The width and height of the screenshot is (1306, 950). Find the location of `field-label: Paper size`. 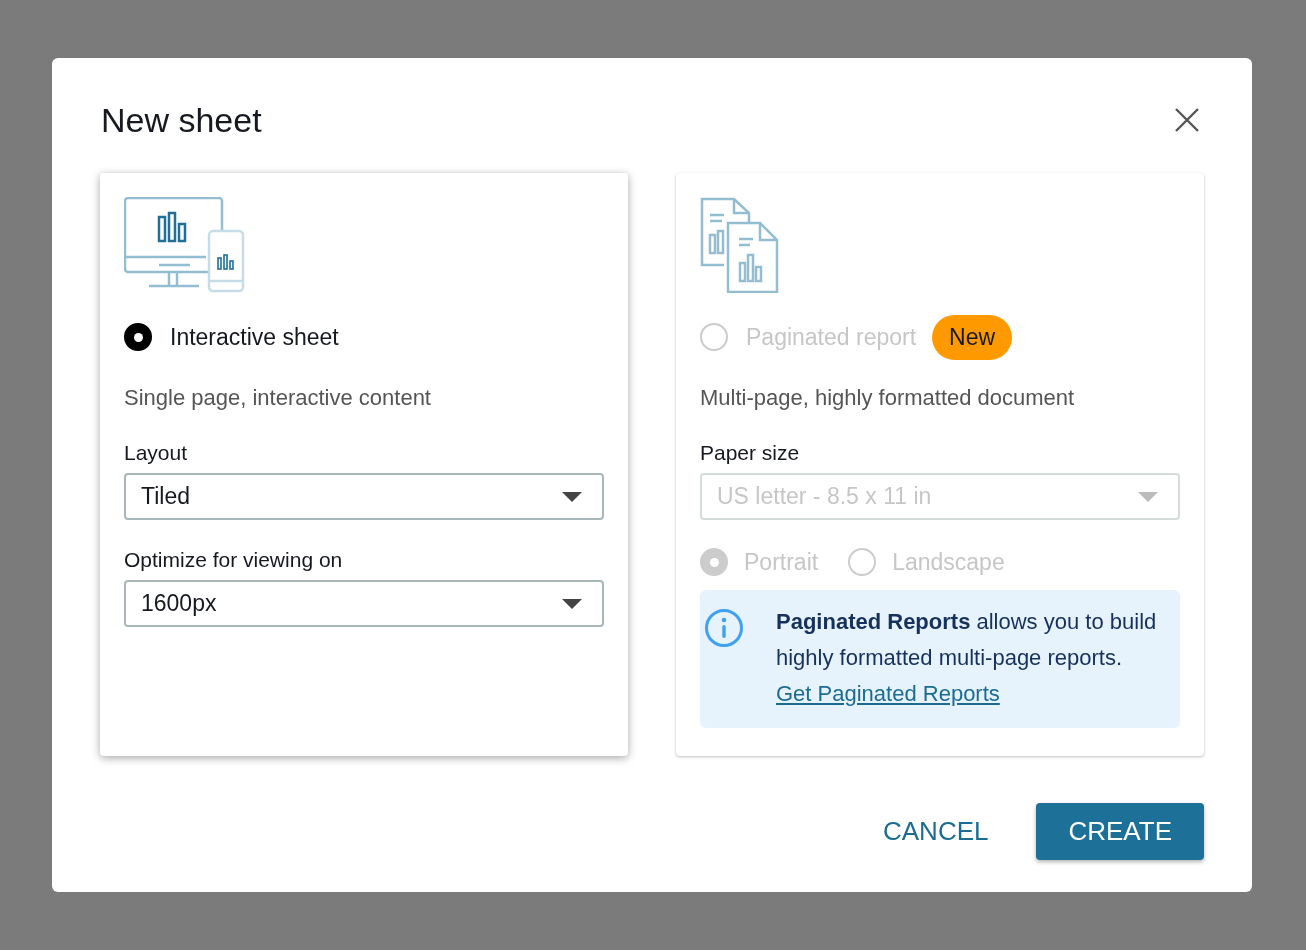

field-label: Paper size is located at coordinates (750, 453).